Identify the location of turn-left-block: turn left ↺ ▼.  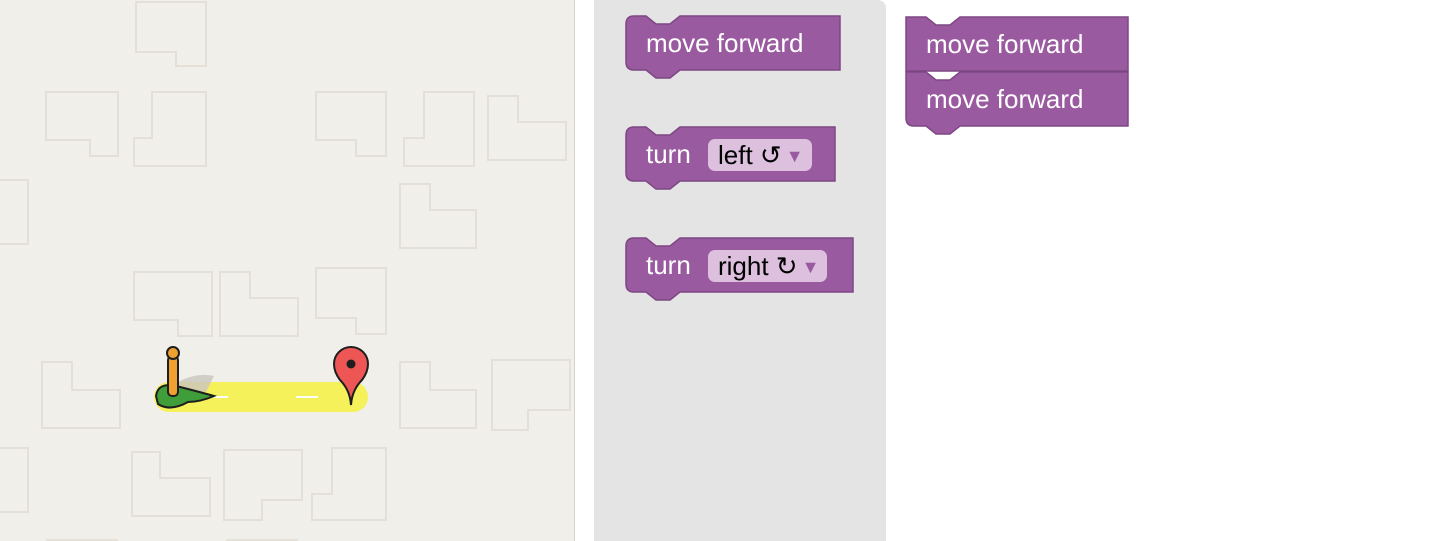
(730, 158).